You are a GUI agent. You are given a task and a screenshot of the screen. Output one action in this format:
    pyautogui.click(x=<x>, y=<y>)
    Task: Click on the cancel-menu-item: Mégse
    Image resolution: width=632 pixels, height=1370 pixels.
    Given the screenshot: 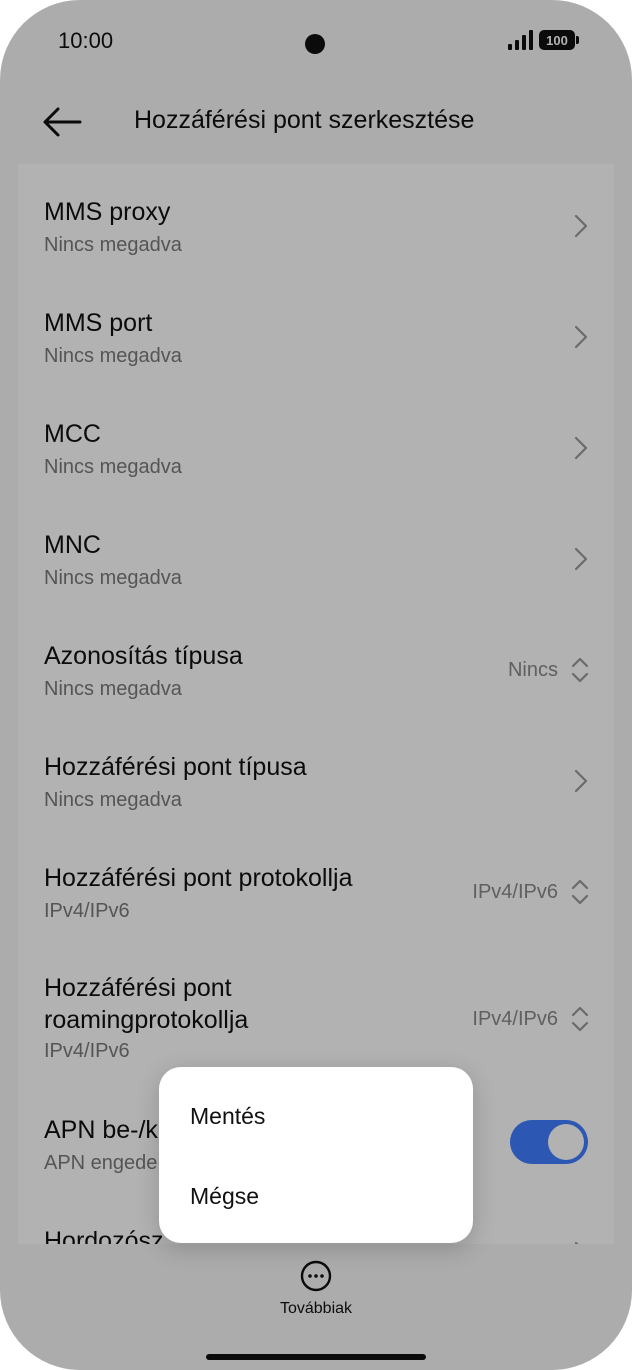 What is the action you would take?
    pyautogui.click(x=224, y=1196)
    